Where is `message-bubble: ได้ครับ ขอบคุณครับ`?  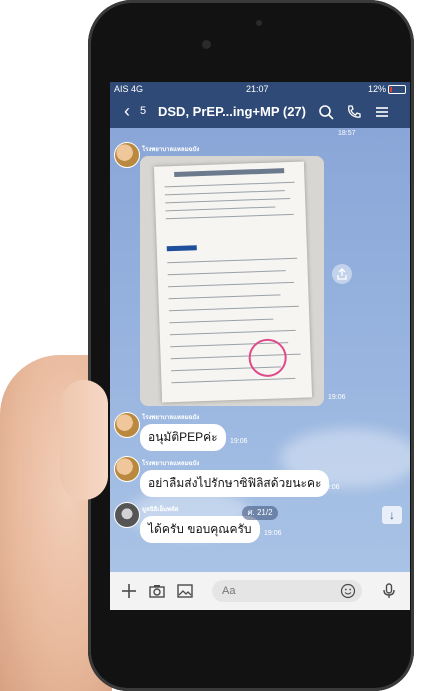
message-bubble: ได้ครับ ขอบคุณครับ is located at coordinates (200, 529).